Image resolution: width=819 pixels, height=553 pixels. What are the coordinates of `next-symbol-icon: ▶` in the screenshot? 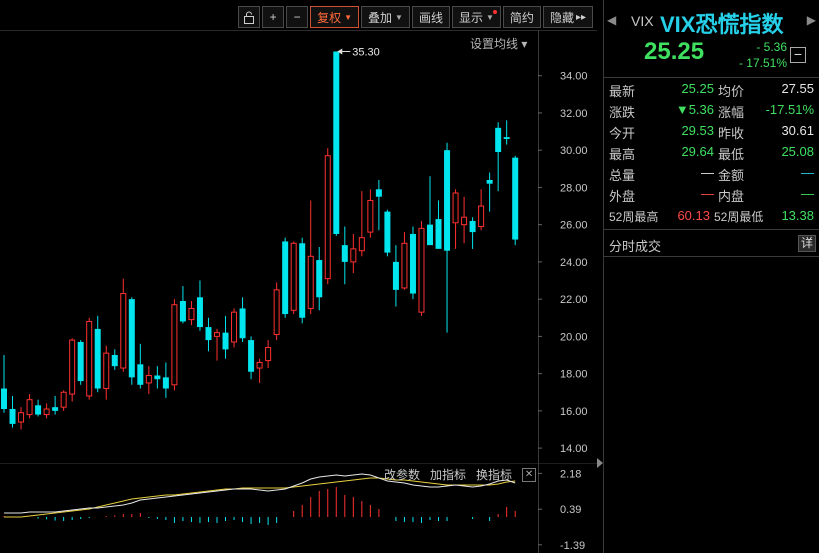 It's located at (811, 20).